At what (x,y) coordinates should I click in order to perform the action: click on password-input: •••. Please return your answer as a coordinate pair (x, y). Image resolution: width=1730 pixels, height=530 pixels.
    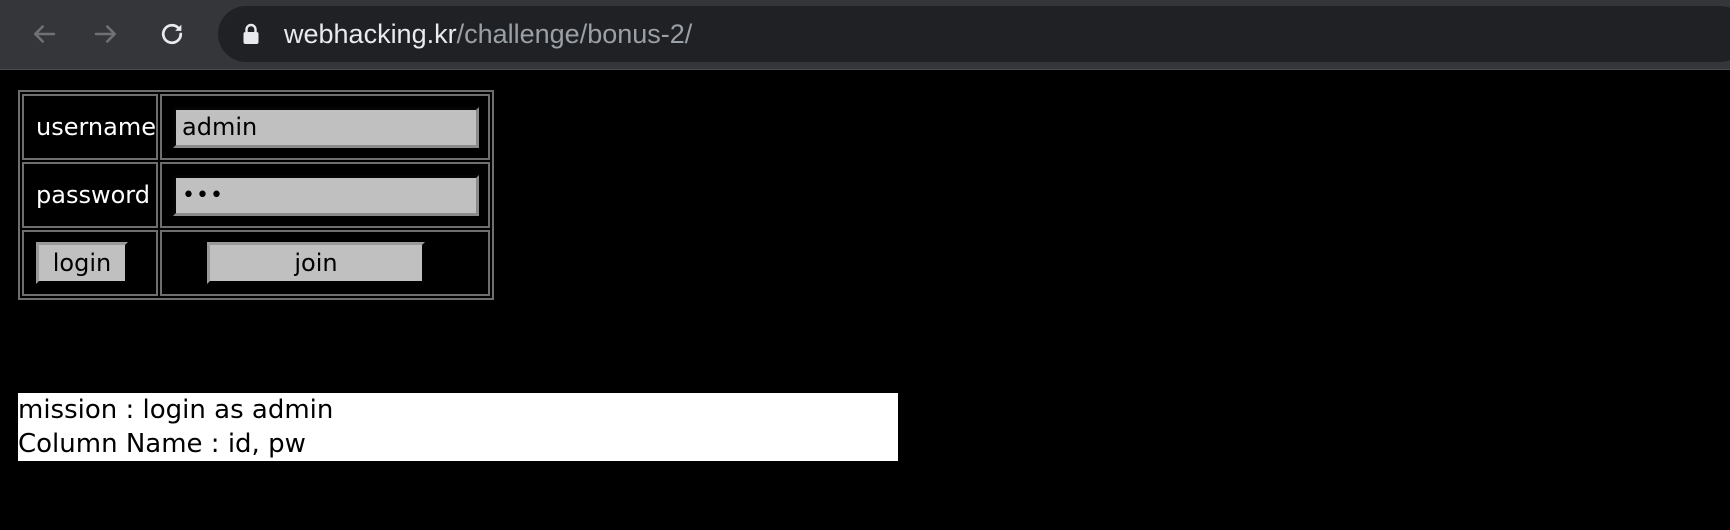
    Looking at the image, I should click on (326, 195).